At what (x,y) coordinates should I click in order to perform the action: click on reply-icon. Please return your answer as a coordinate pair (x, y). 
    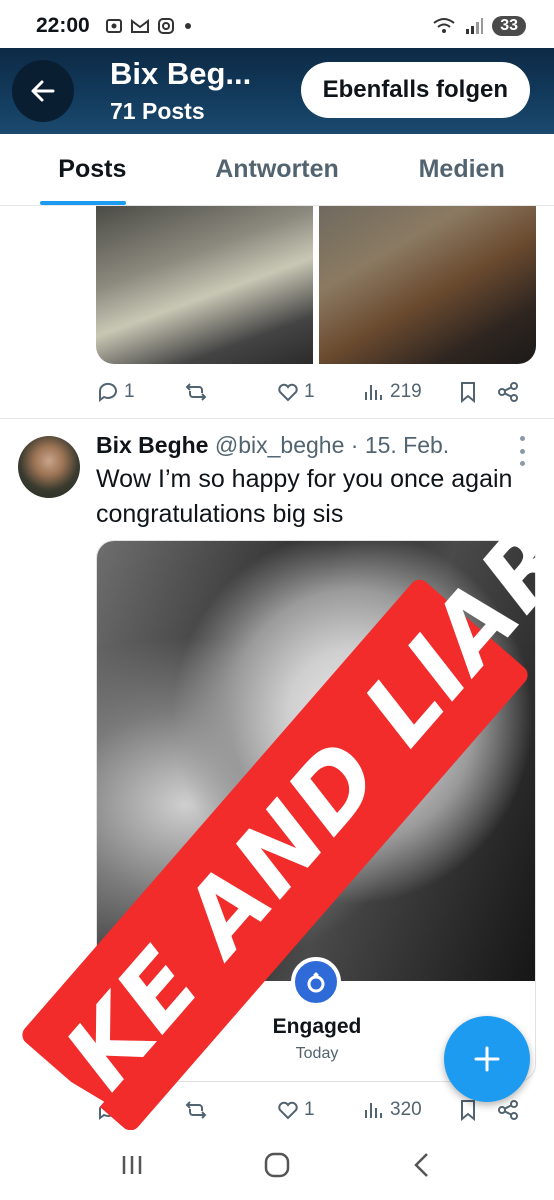
    Looking at the image, I should click on (107, 392).